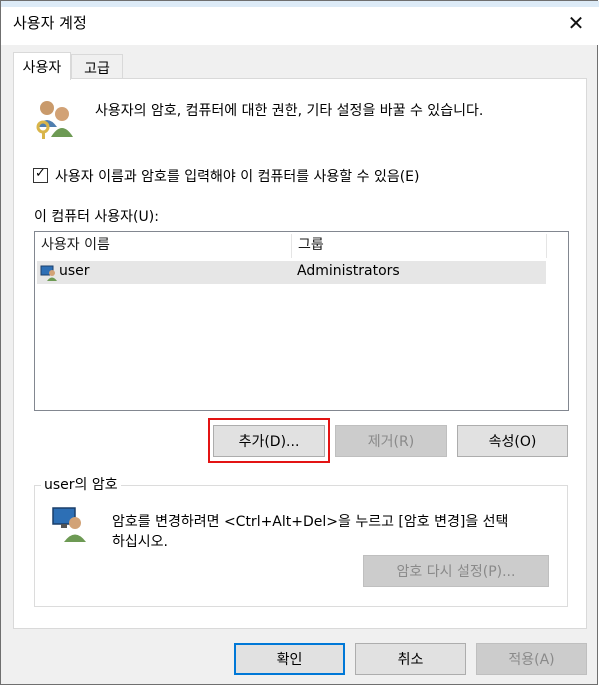 This screenshot has width=600, height=687. Describe the element at coordinates (300, 23) in the screenshot. I see `title-bar: 사용자 계정 ✕` at that location.